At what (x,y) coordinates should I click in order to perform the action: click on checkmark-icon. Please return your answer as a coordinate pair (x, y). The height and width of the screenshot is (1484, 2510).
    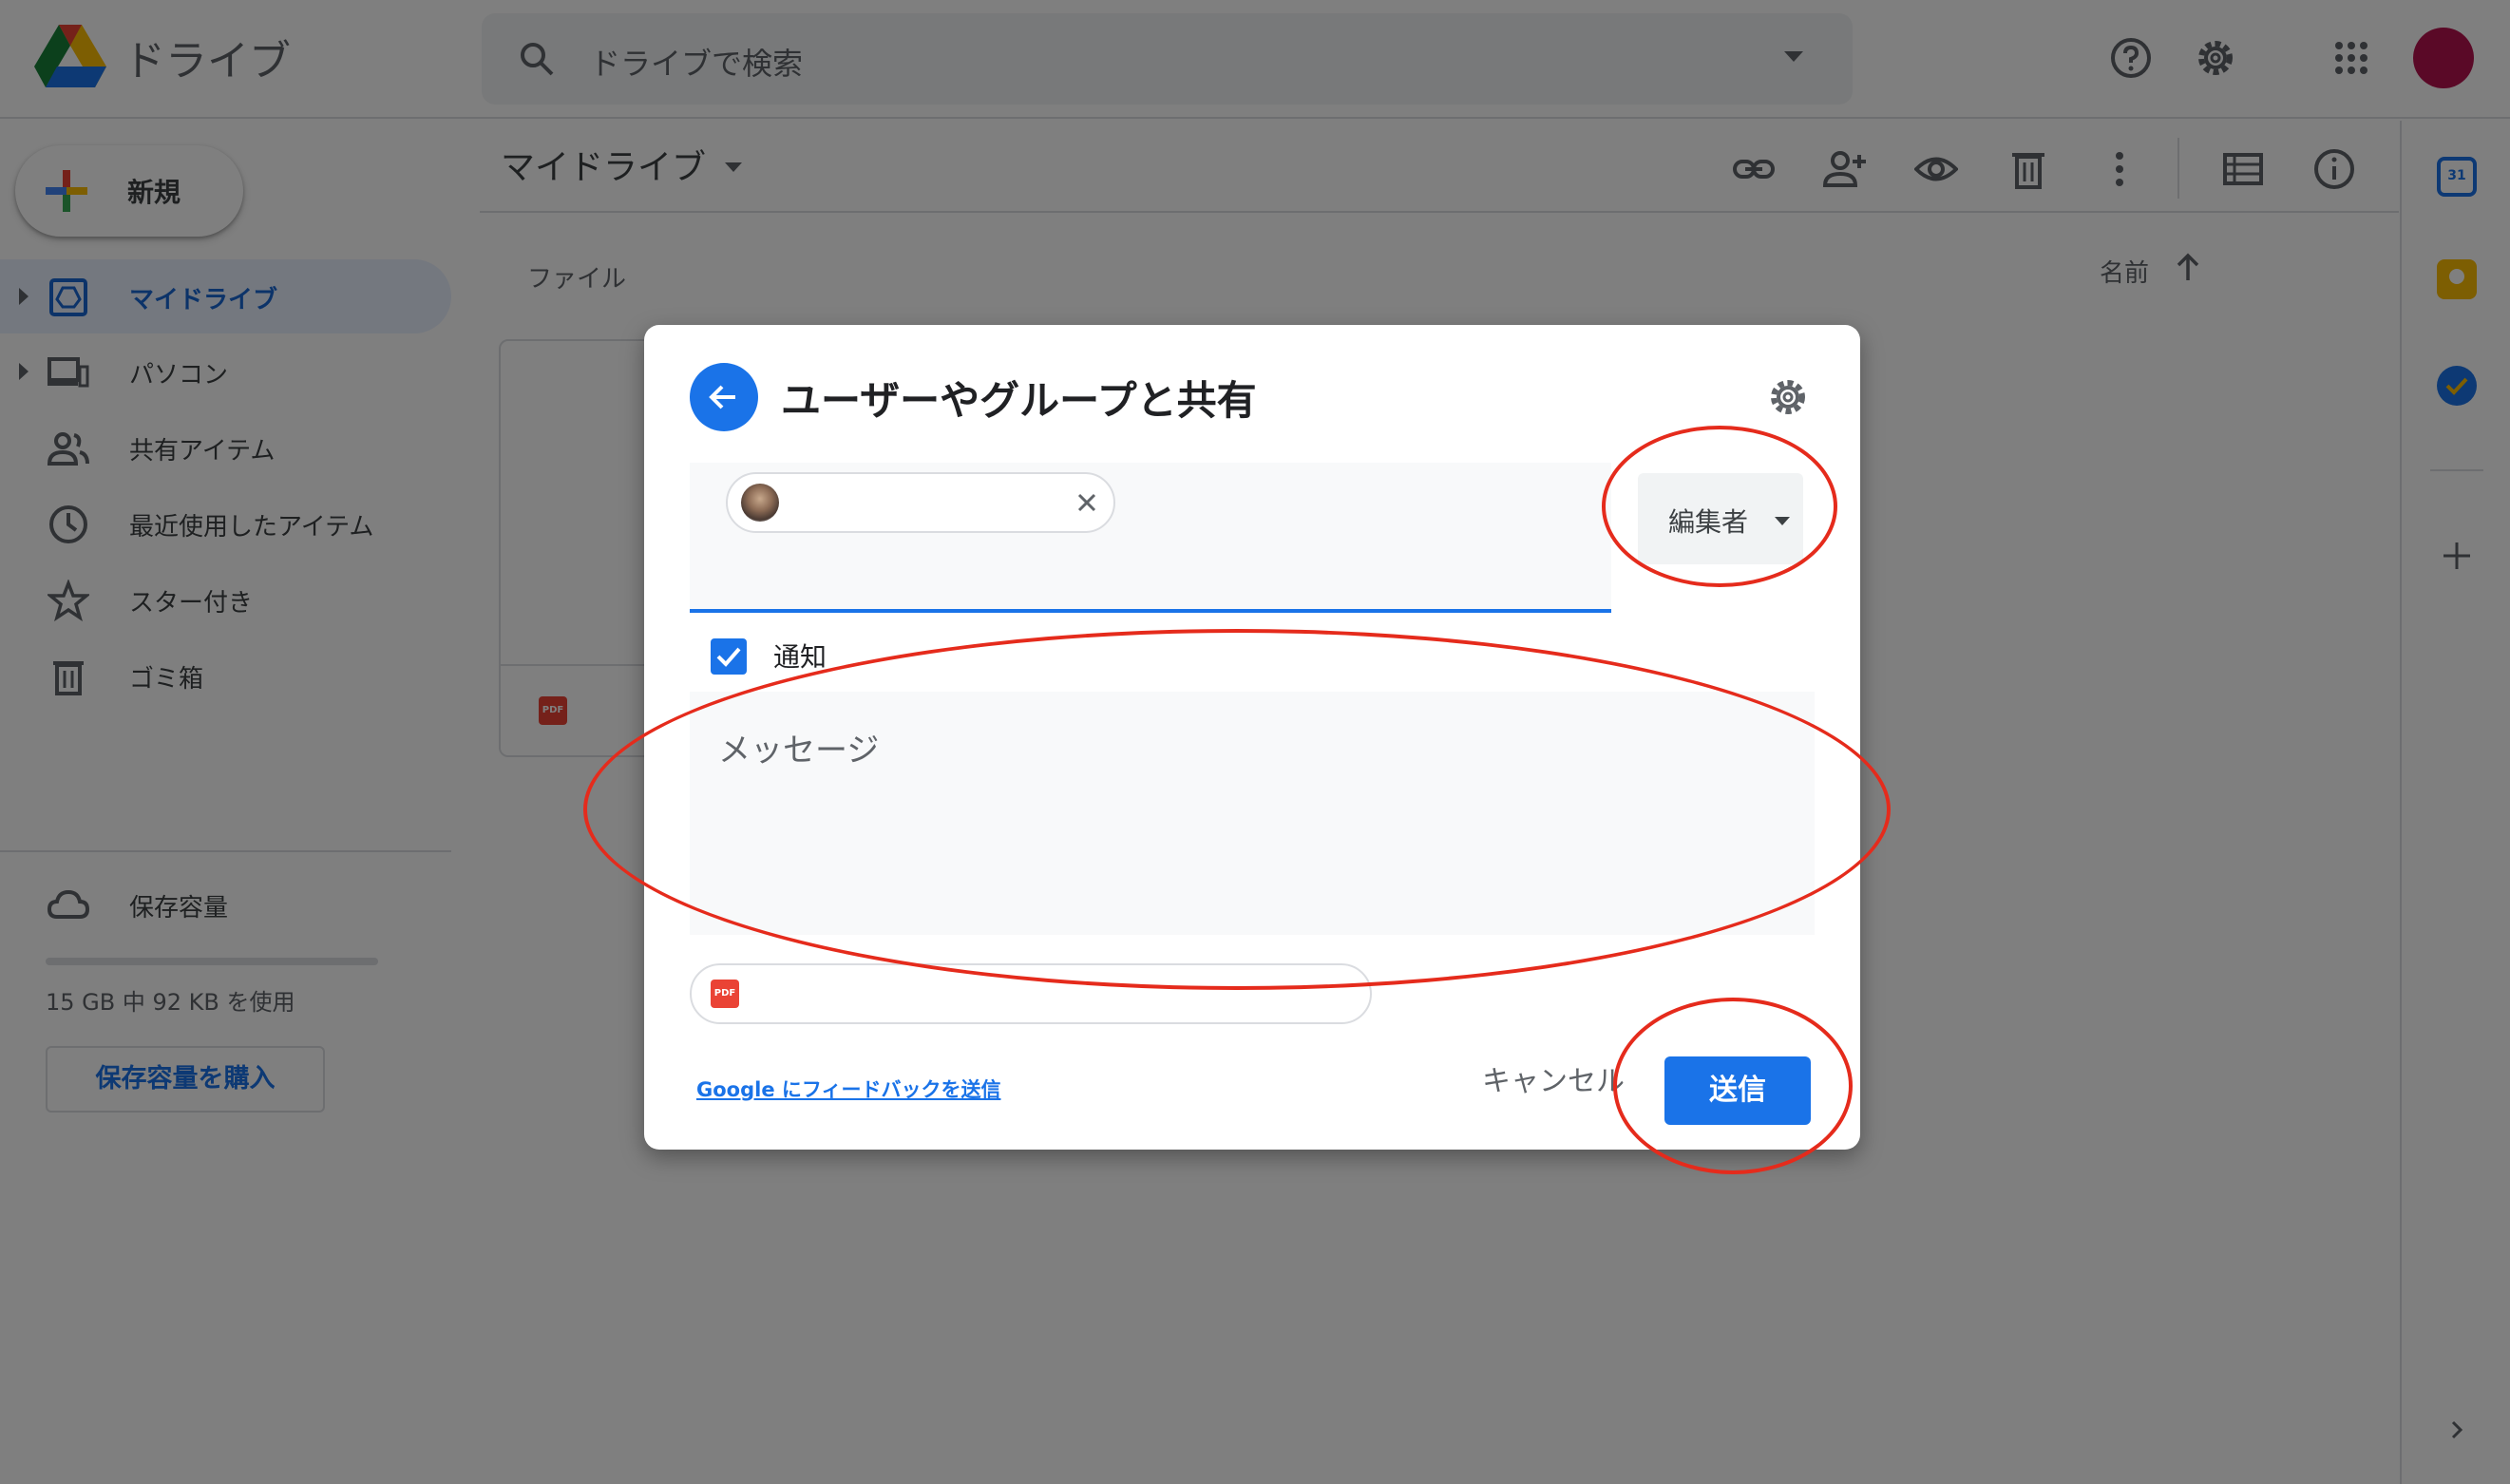
    Looking at the image, I should click on (729, 657).